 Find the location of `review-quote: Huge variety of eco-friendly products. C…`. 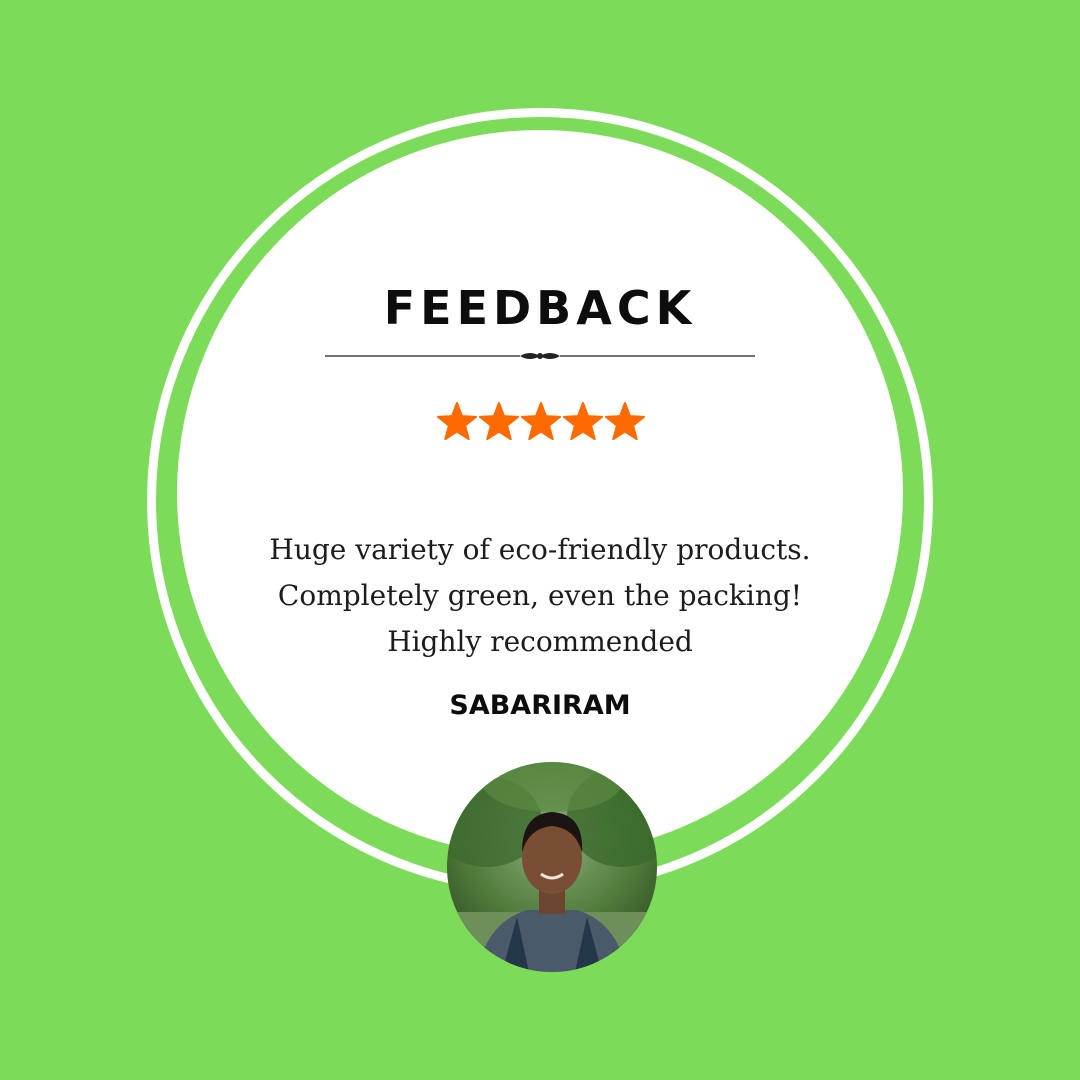

review-quote: Huge variety of eco-friendly products. C… is located at coordinates (540, 595).